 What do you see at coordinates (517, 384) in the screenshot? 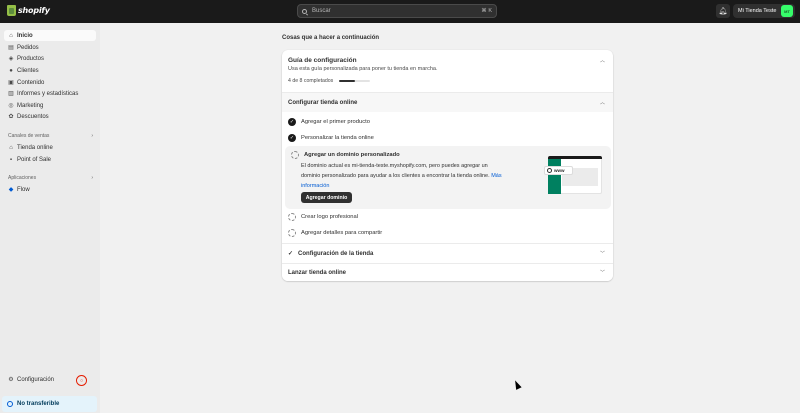
I see `mouse-cursor` at bounding box center [517, 384].